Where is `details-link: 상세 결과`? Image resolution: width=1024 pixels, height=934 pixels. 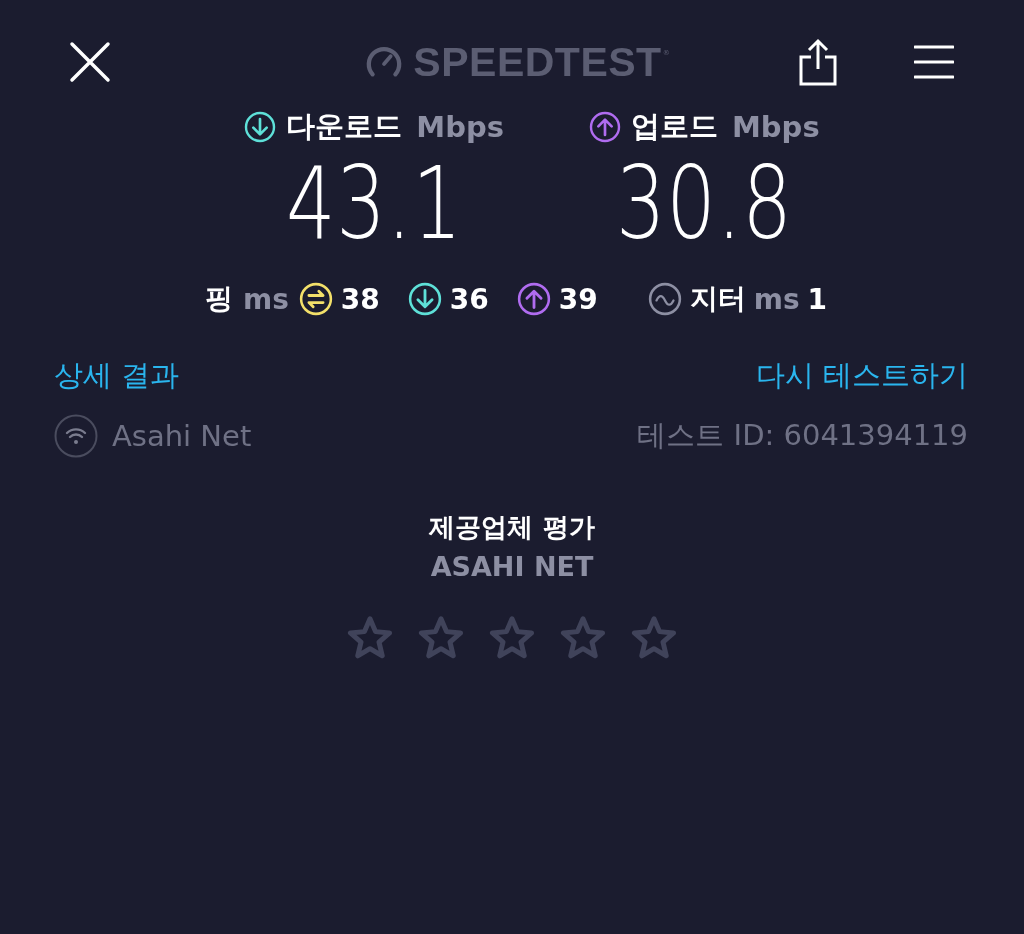 details-link: 상세 결과 is located at coordinates (117, 376).